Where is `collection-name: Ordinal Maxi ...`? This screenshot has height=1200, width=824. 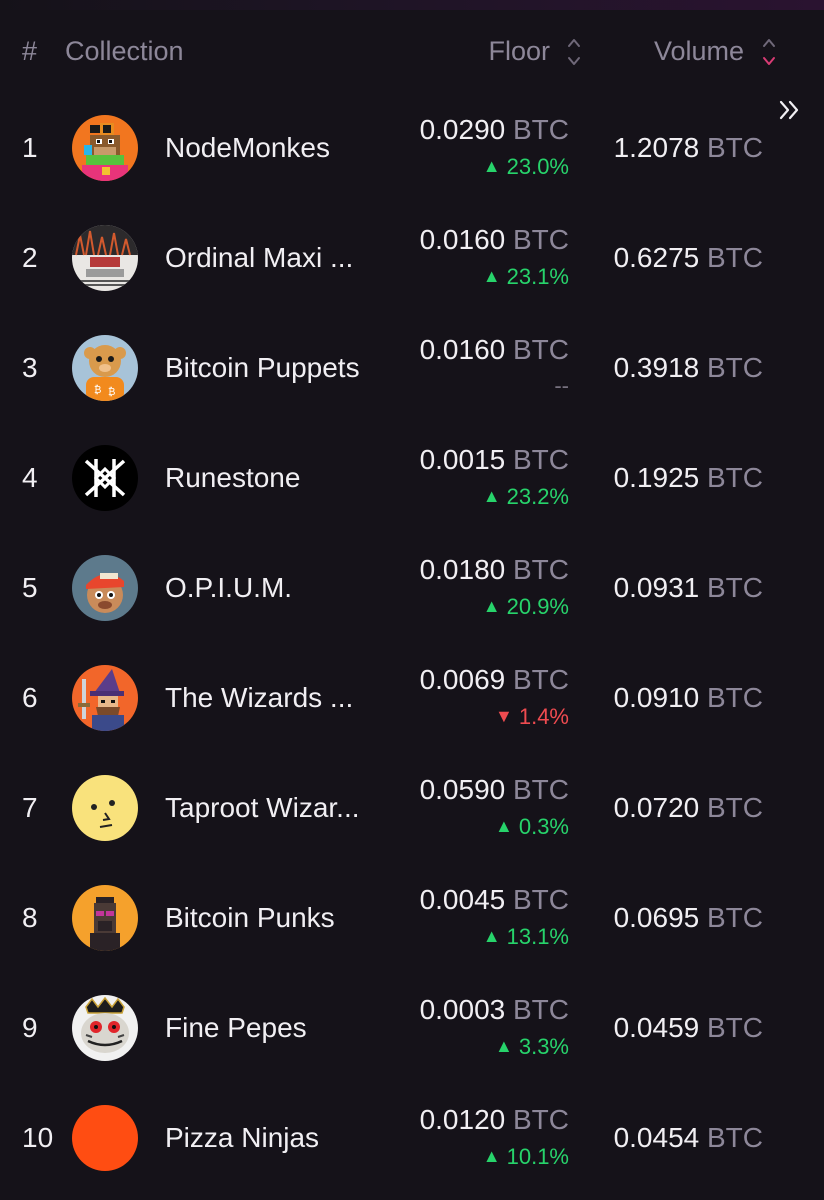 collection-name: Ordinal Maxi ... is located at coordinates (259, 258).